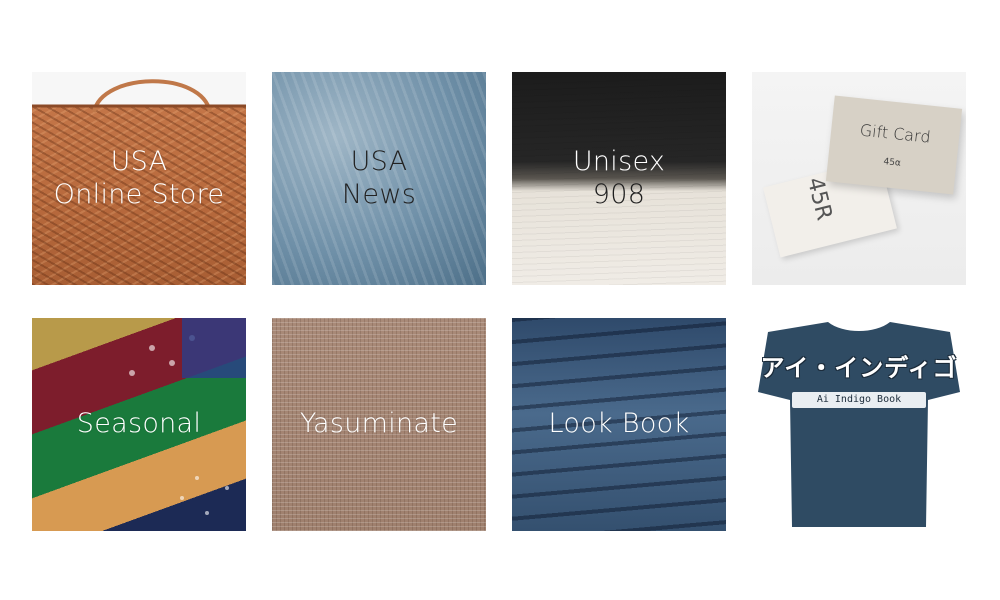  I want to click on gift-card-image: 45R Gift Card 45α, so click(859, 178).